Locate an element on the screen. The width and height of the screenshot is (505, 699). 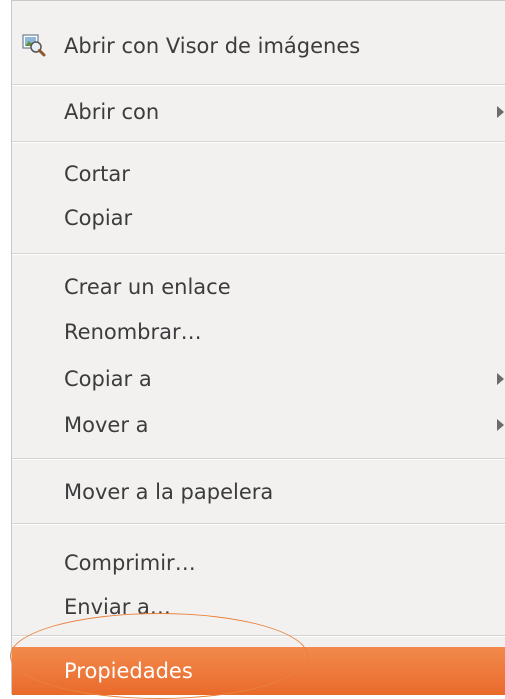
menu-item-copy-to: Copiar a is located at coordinates (258, 379).